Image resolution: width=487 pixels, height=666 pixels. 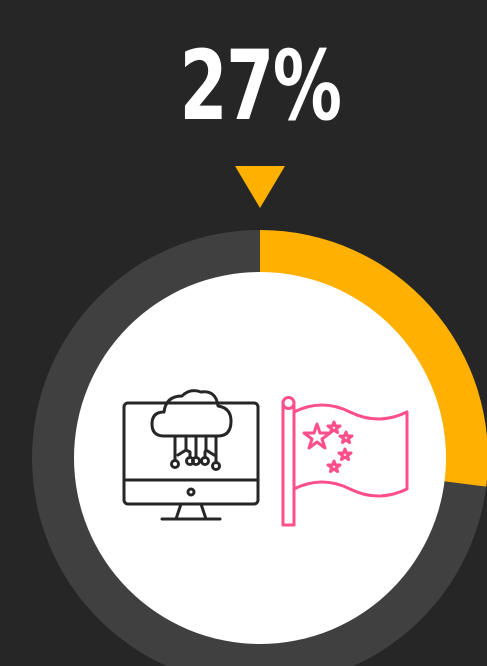 What do you see at coordinates (260, 187) in the screenshot?
I see `pointer-triangle-icon` at bounding box center [260, 187].